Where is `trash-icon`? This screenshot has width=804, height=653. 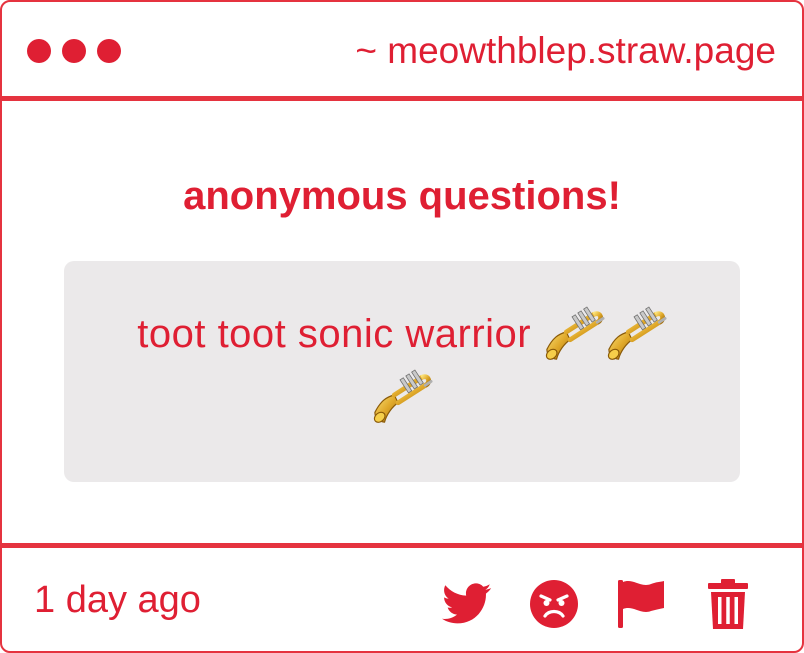 trash-icon is located at coordinates (728, 604).